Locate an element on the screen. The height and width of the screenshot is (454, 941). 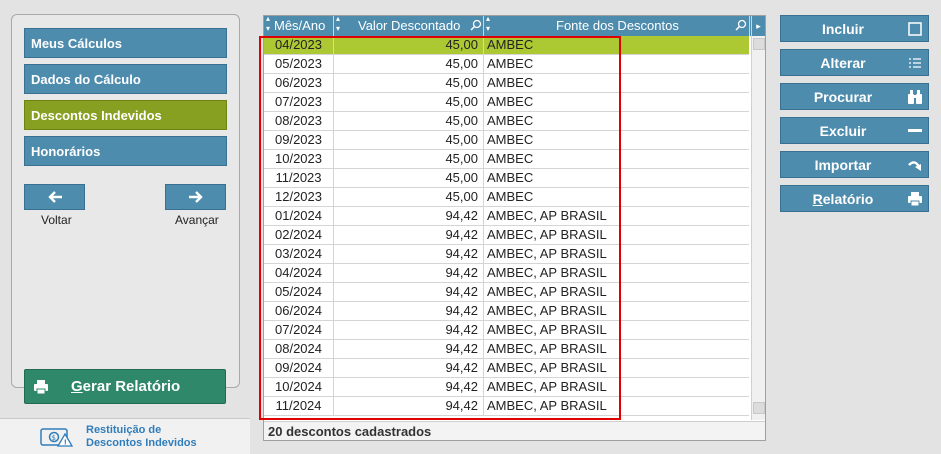
generate-report-label: Gerar Relatório is located at coordinates (126, 386).